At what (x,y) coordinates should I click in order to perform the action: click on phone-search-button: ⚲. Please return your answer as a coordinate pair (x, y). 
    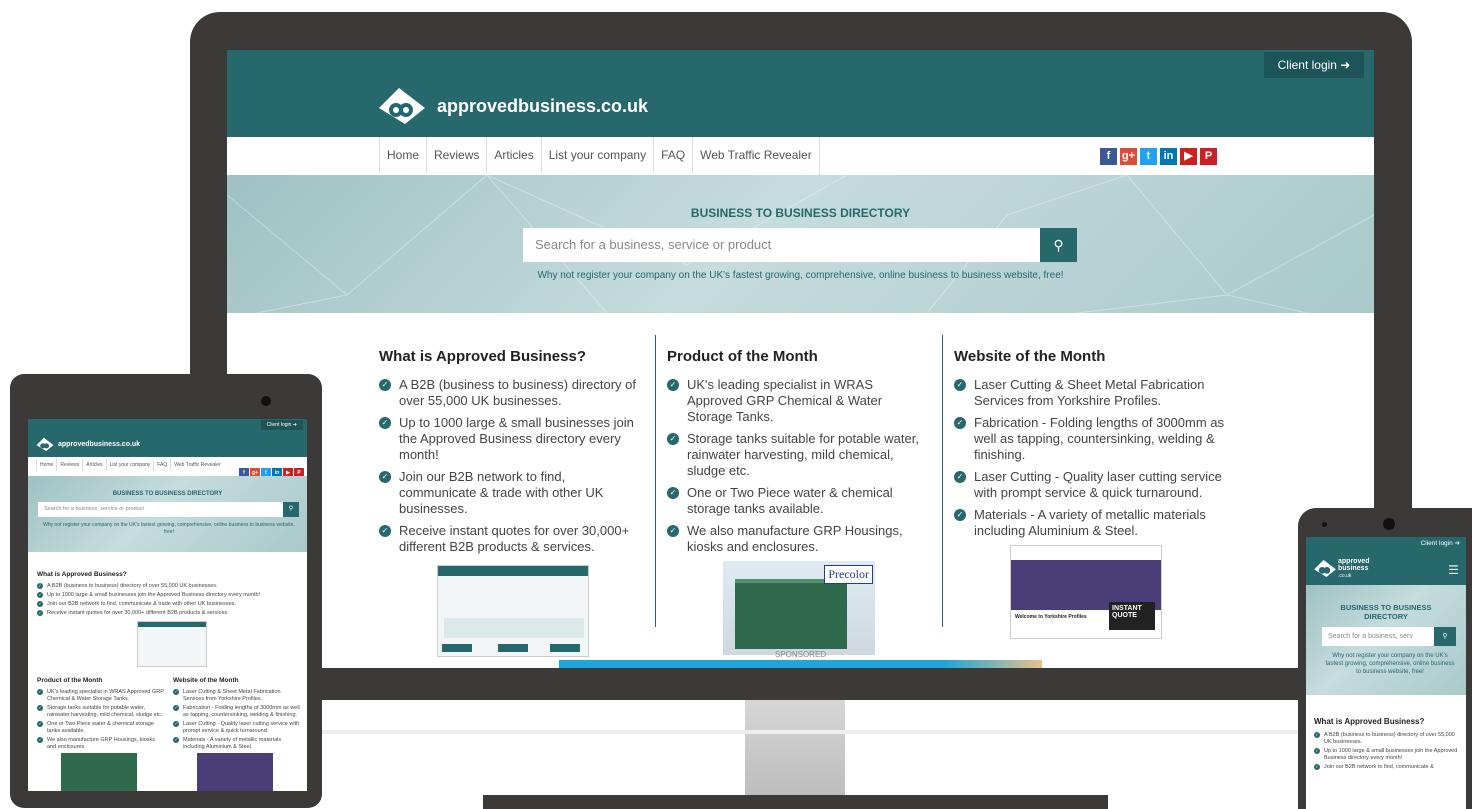
    Looking at the image, I should click on (1445, 636).